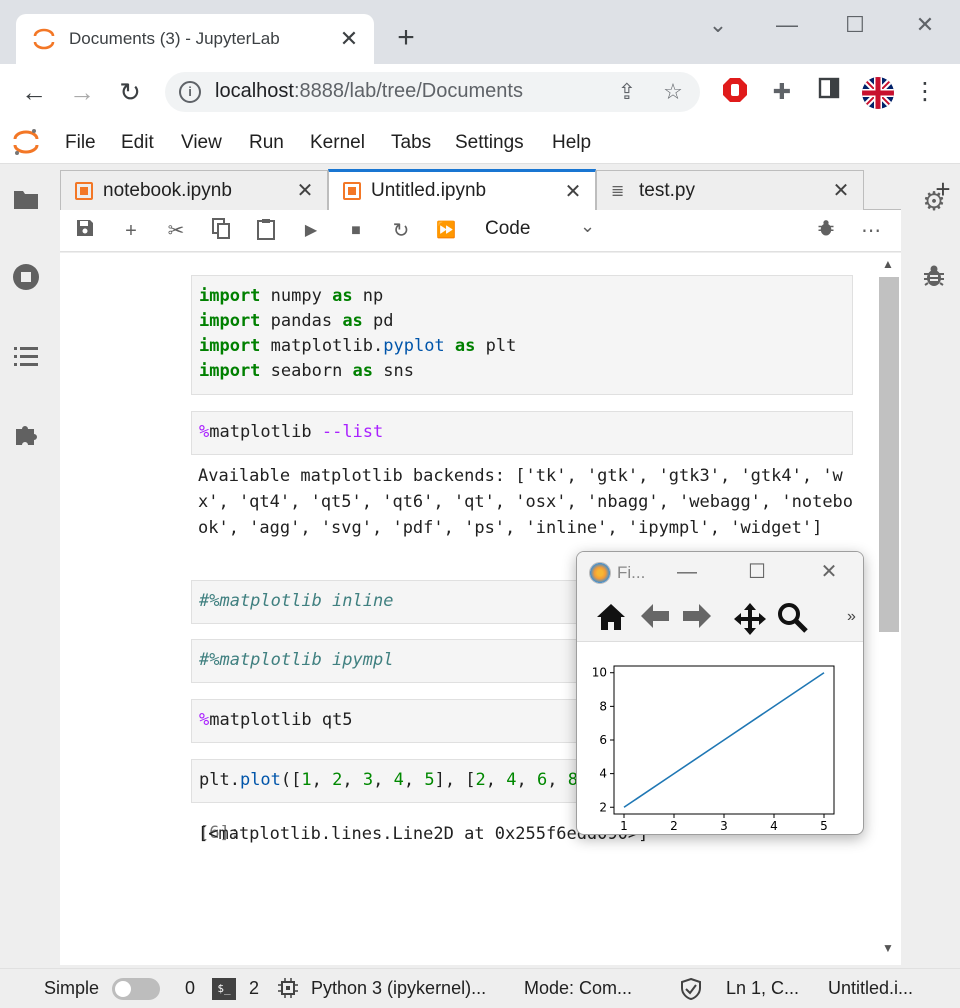  I want to click on browser-tabstrip: Documents (3) - JupyterLab ✕ + ⌄ — ☐ ✕, so click(480, 32).